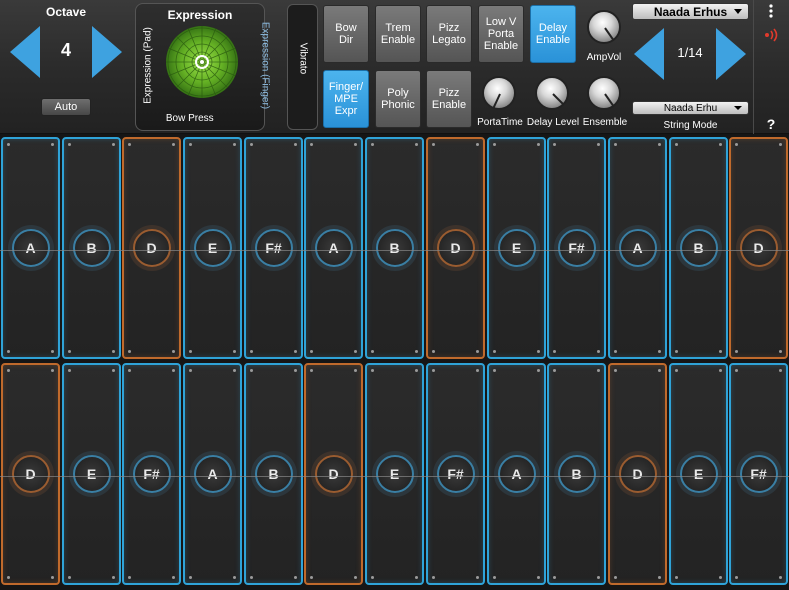 This screenshot has height=590, width=789. Describe the element at coordinates (690, 108) in the screenshot. I see `string-mode-dropdown: Naada Erhu` at that location.